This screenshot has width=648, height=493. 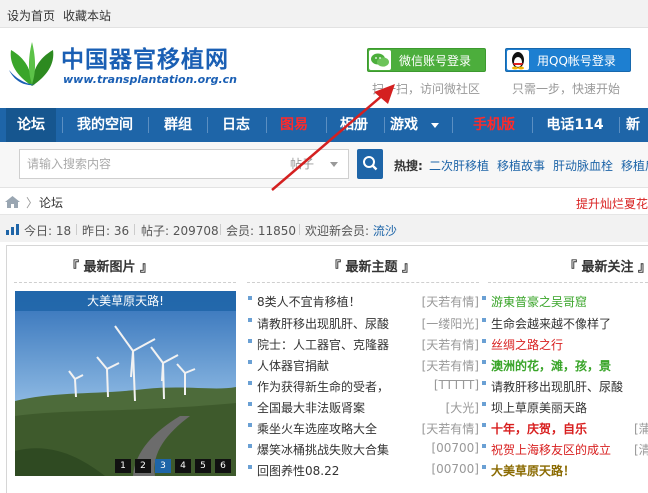 What do you see at coordinates (261, 231) in the screenshot?
I see `stat-members: 会员: 11850` at bounding box center [261, 231].